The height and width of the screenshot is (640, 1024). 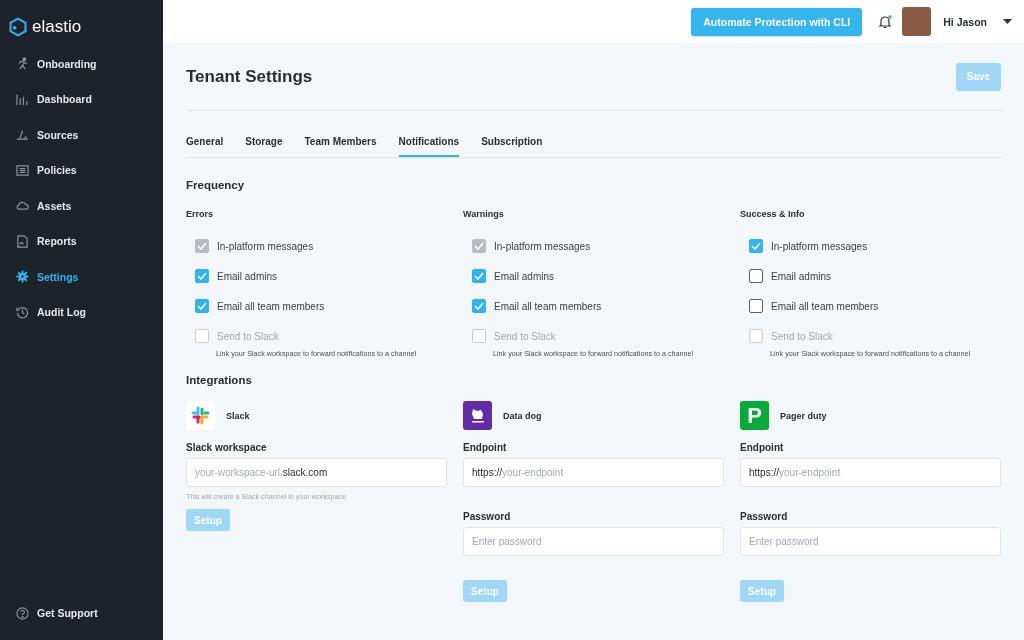 I want to click on group-title: Success & Info, so click(x=773, y=214).